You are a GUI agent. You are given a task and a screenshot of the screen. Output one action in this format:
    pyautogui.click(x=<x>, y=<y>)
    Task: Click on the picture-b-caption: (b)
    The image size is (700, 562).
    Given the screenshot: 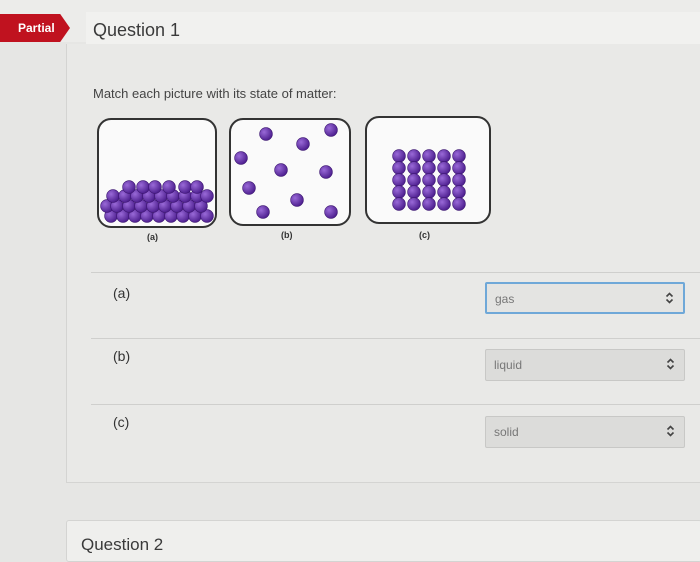 What is the action you would take?
    pyautogui.click(x=287, y=235)
    